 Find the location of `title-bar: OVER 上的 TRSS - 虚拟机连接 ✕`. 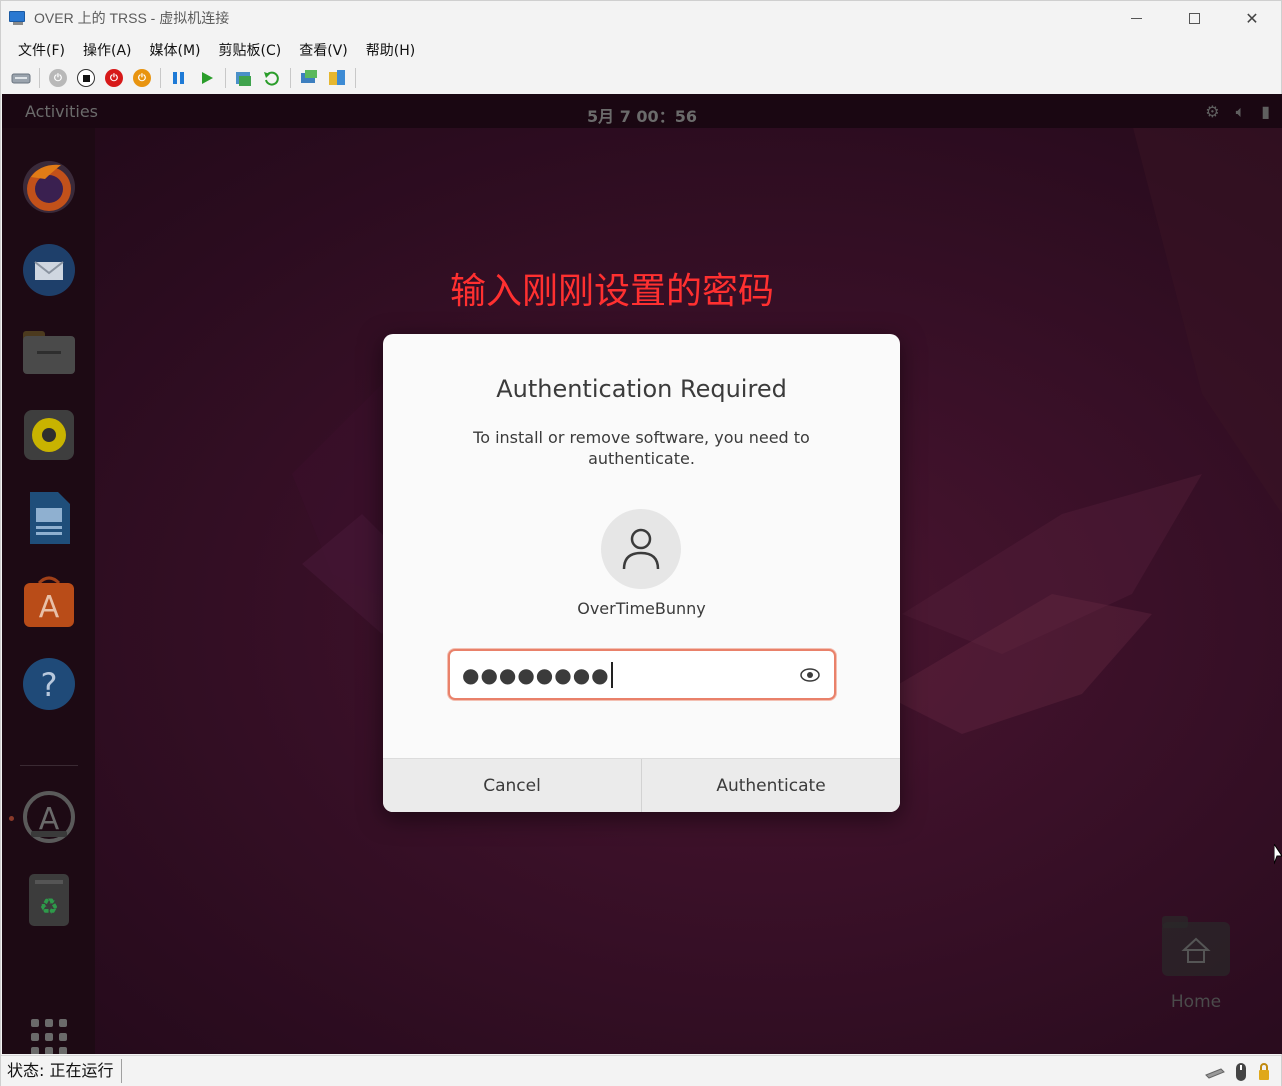

title-bar: OVER 上的 TRSS - 虚拟机连接 ✕ is located at coordinates (641, 18).